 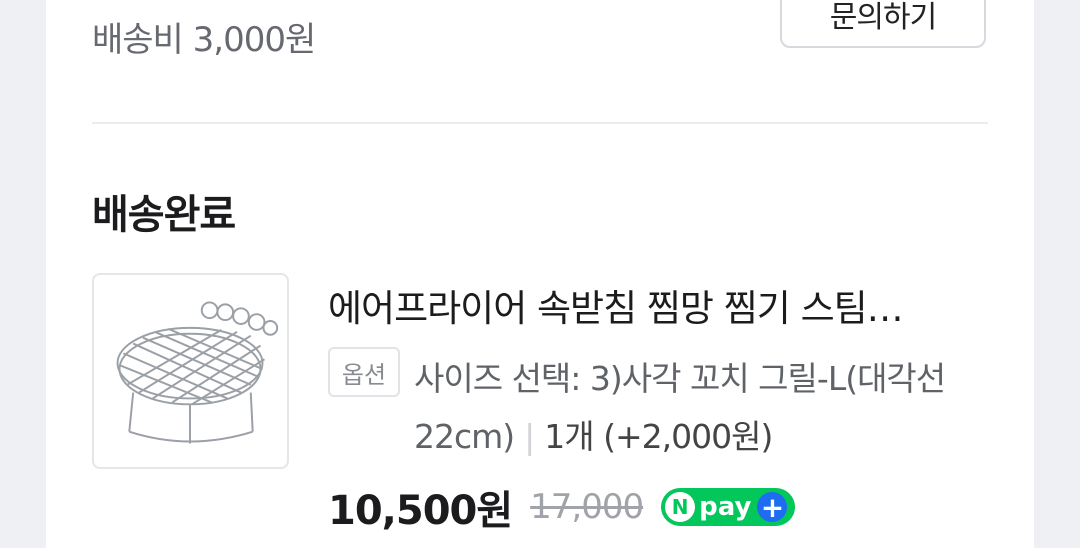 What do you see at coordinates (204, 40) in the screenshot?
I see `shipping-fee: 배송비 3,000원` at bounding box center [204, 40].